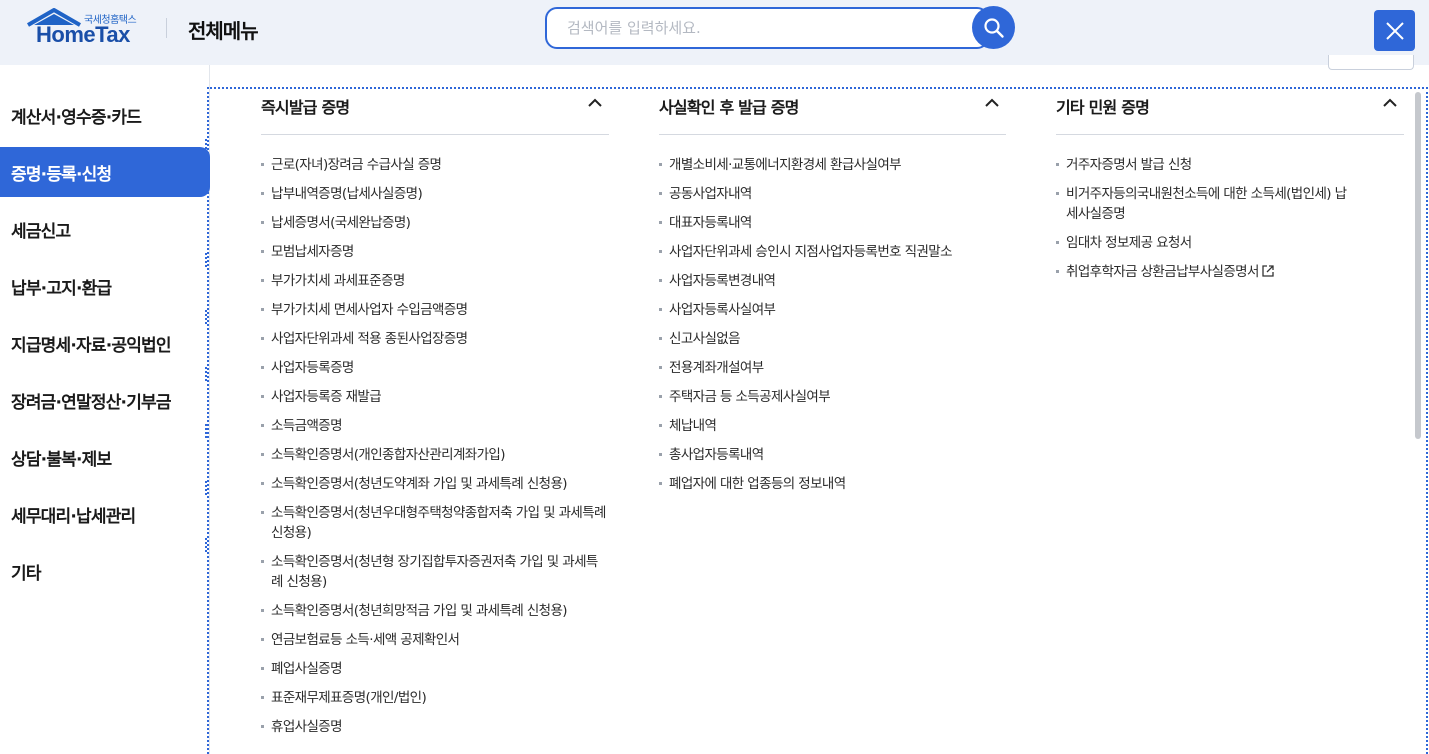 The height and width of the screenshot is (754, 1429). Describe the element at coordinates (105, 514) in the screenshot. I see `sidebar-item-tax-agent: 세무대리·납세관리` at that location.